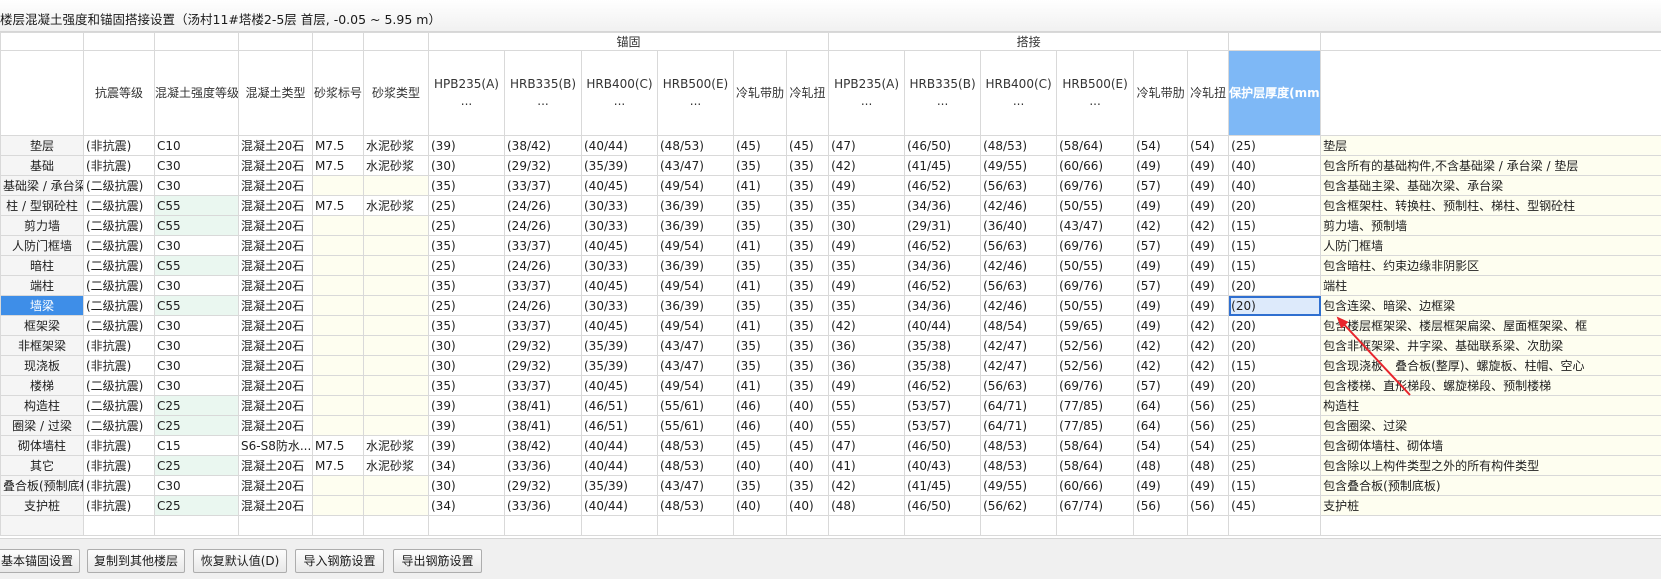 The image size is (1661, 579). What do you see at coordinates (867, 465) in the screenshot?
I see `lap-hpb235-cell: (41)` at bounding box center [867, 465].